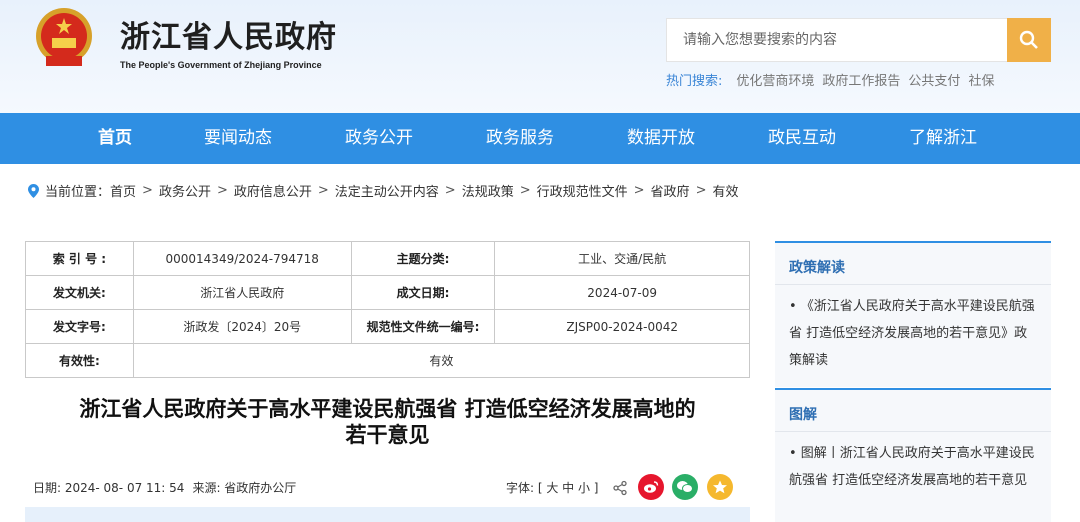 The image size is (1080, 522). What do you see at coordinates (273, 190) in the screenshot?
I see `breadcrumb-item: 政府信息公开` at bounding box center [273, 190].